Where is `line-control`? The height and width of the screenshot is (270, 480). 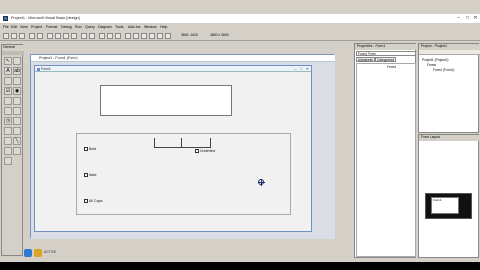 line-control is located at coordinates (182, 147).